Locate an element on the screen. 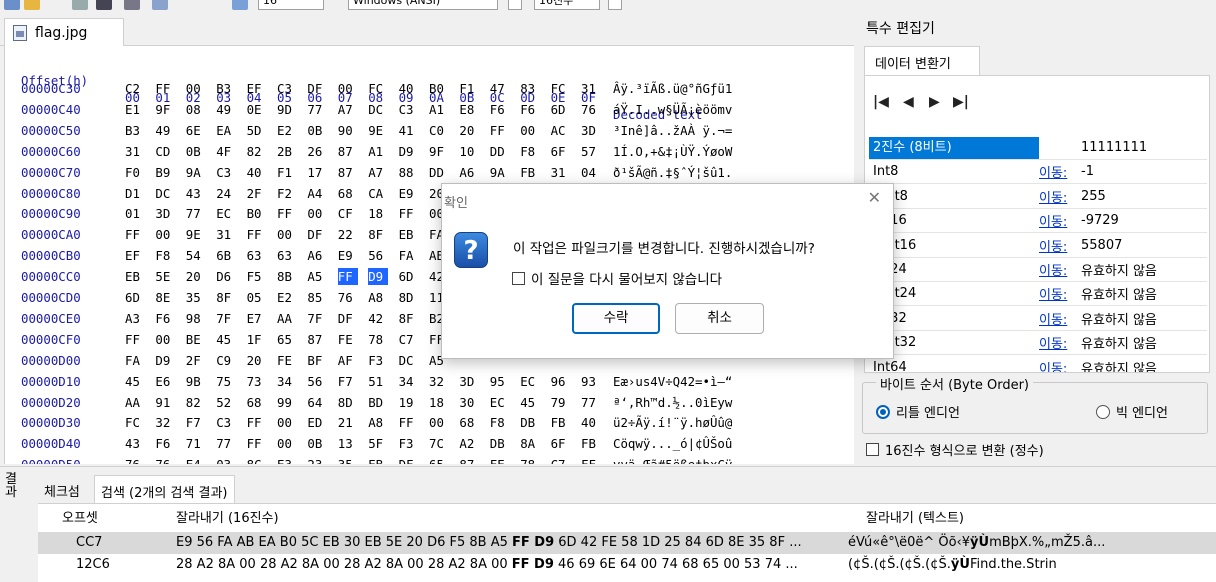 The height and width of the screenshot is (582, 1216). hex-byte: EA is located at coordinates (227, 130).